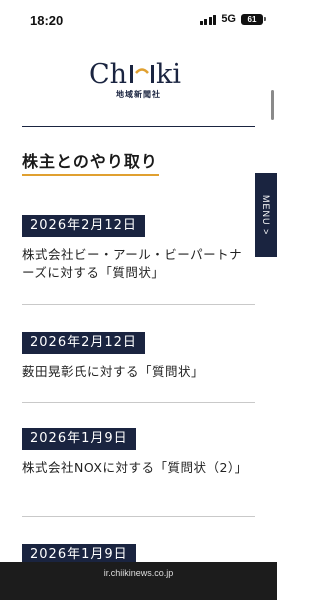  I want to click on svg-text: ki, so click(168, 73).